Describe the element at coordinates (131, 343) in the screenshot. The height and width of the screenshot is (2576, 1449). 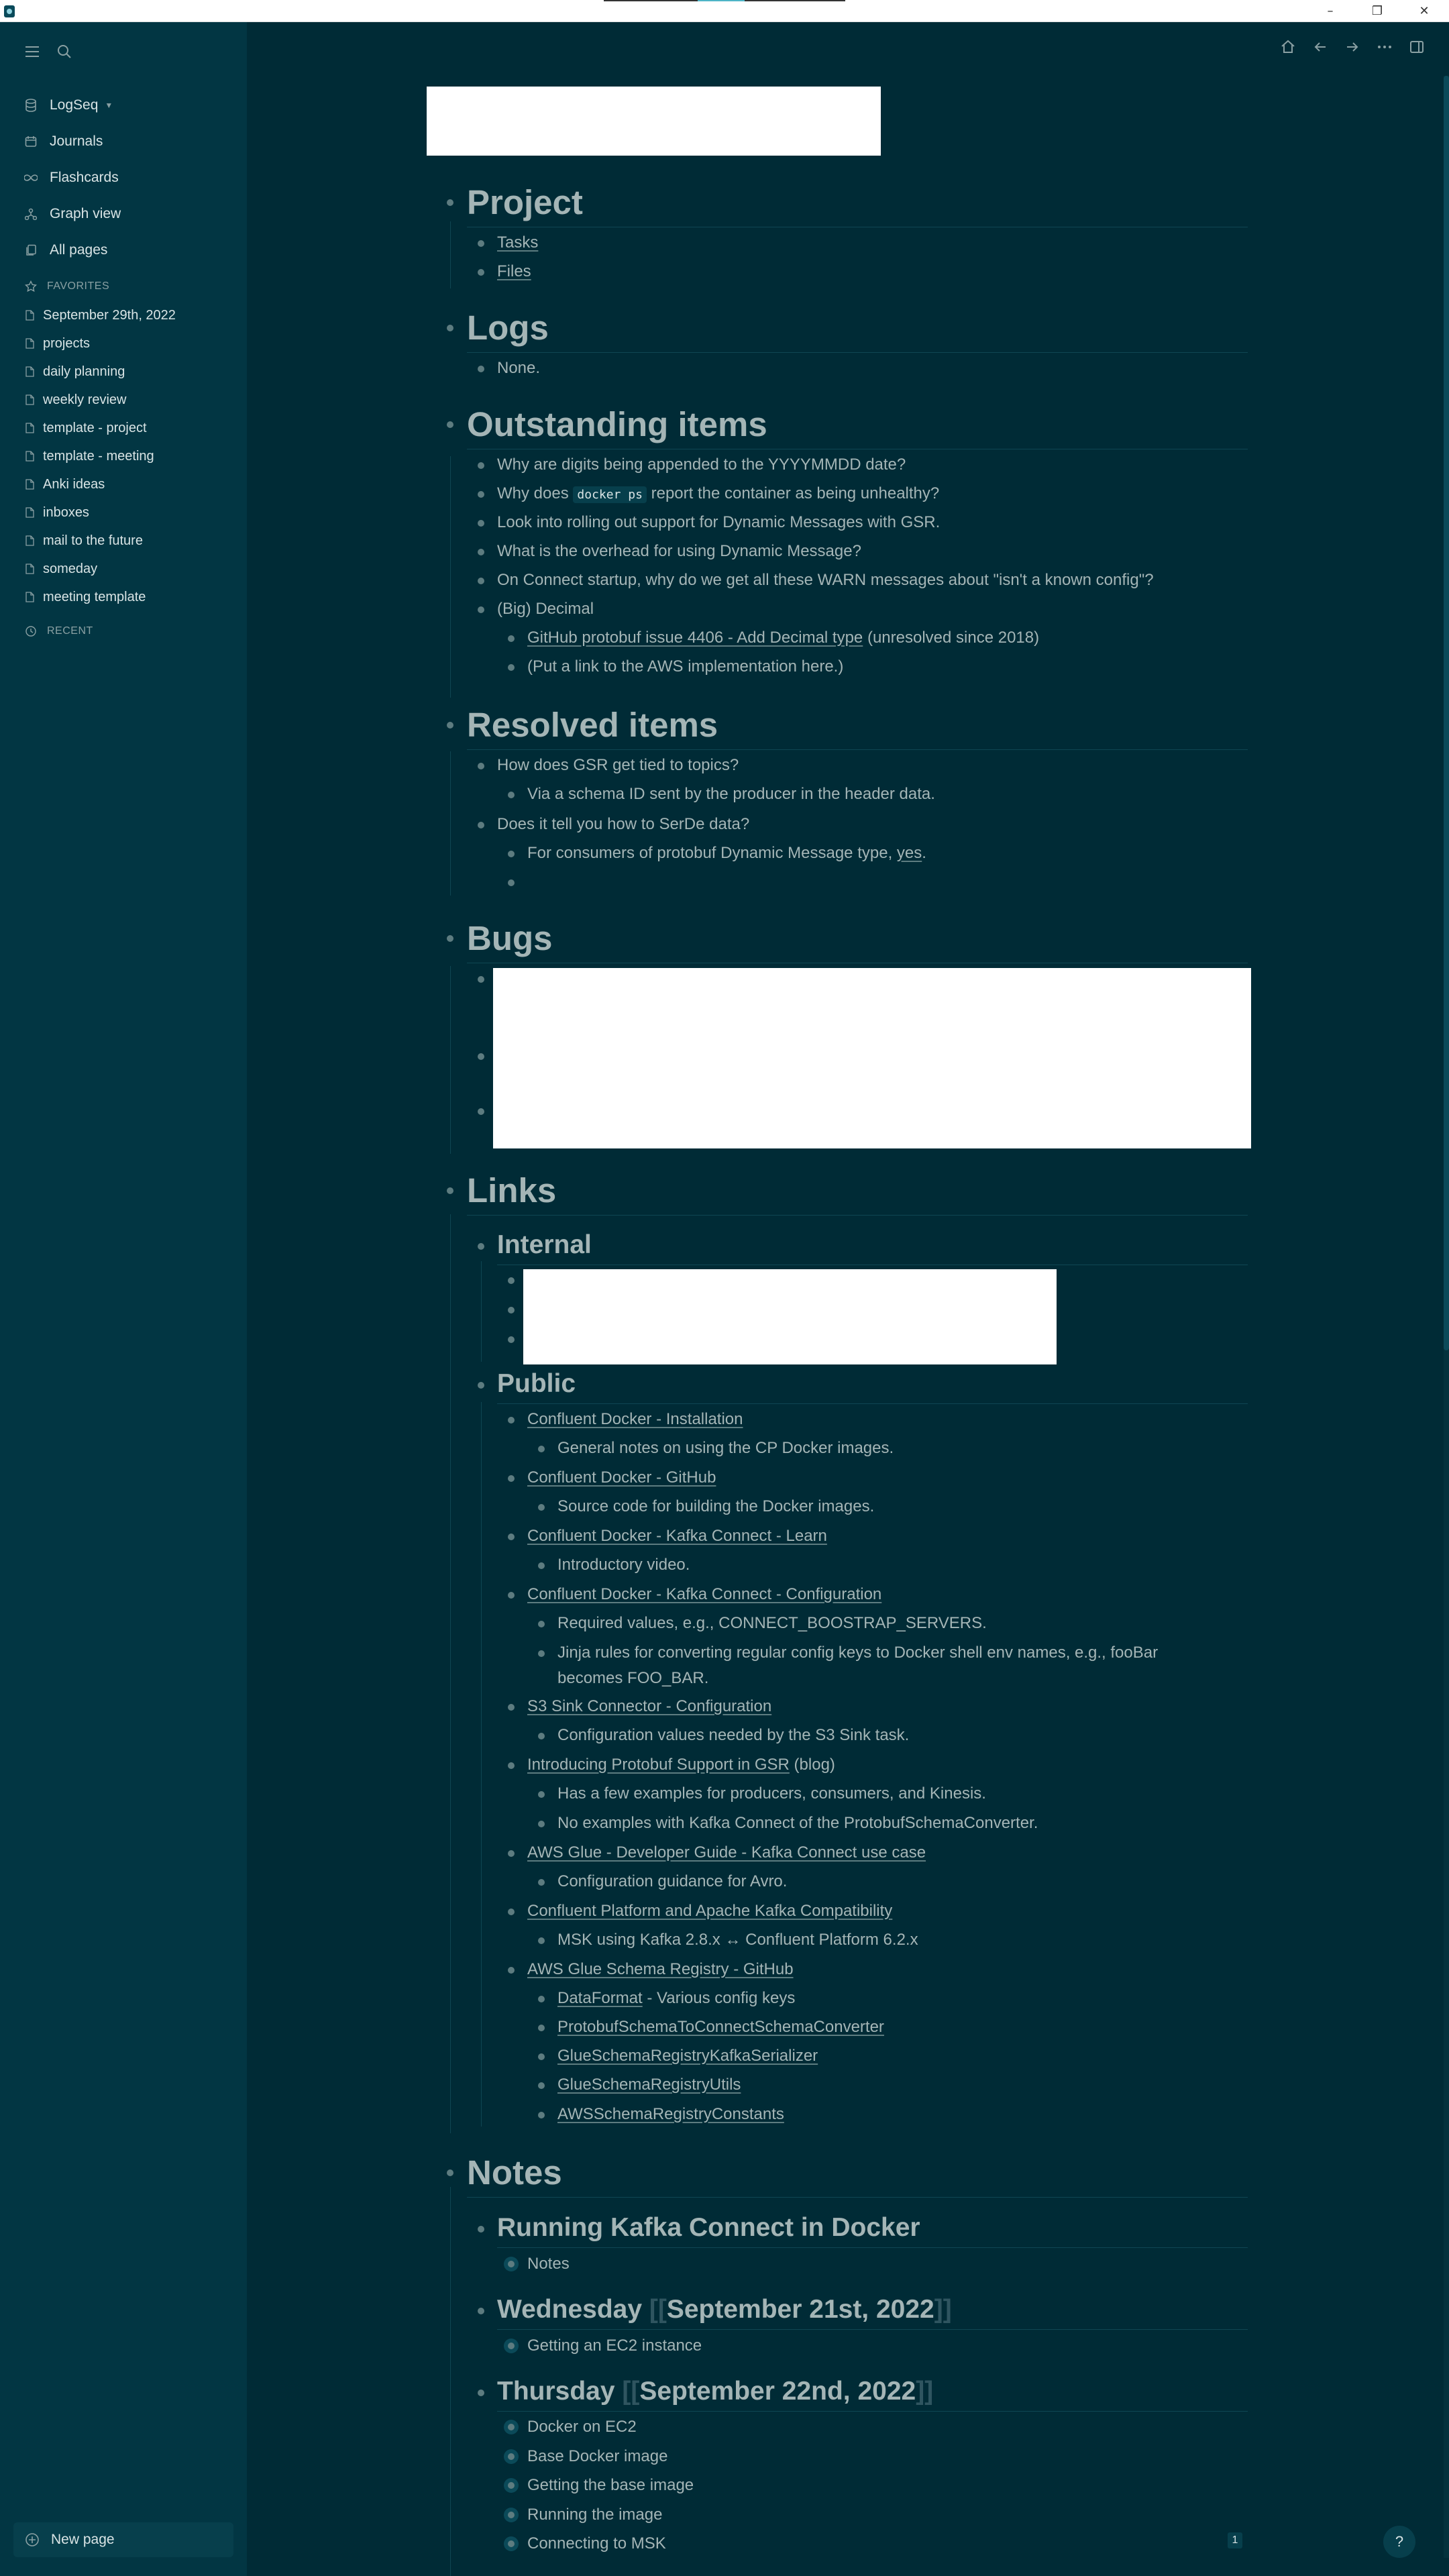
I see `favorite-item: projects` at that location.